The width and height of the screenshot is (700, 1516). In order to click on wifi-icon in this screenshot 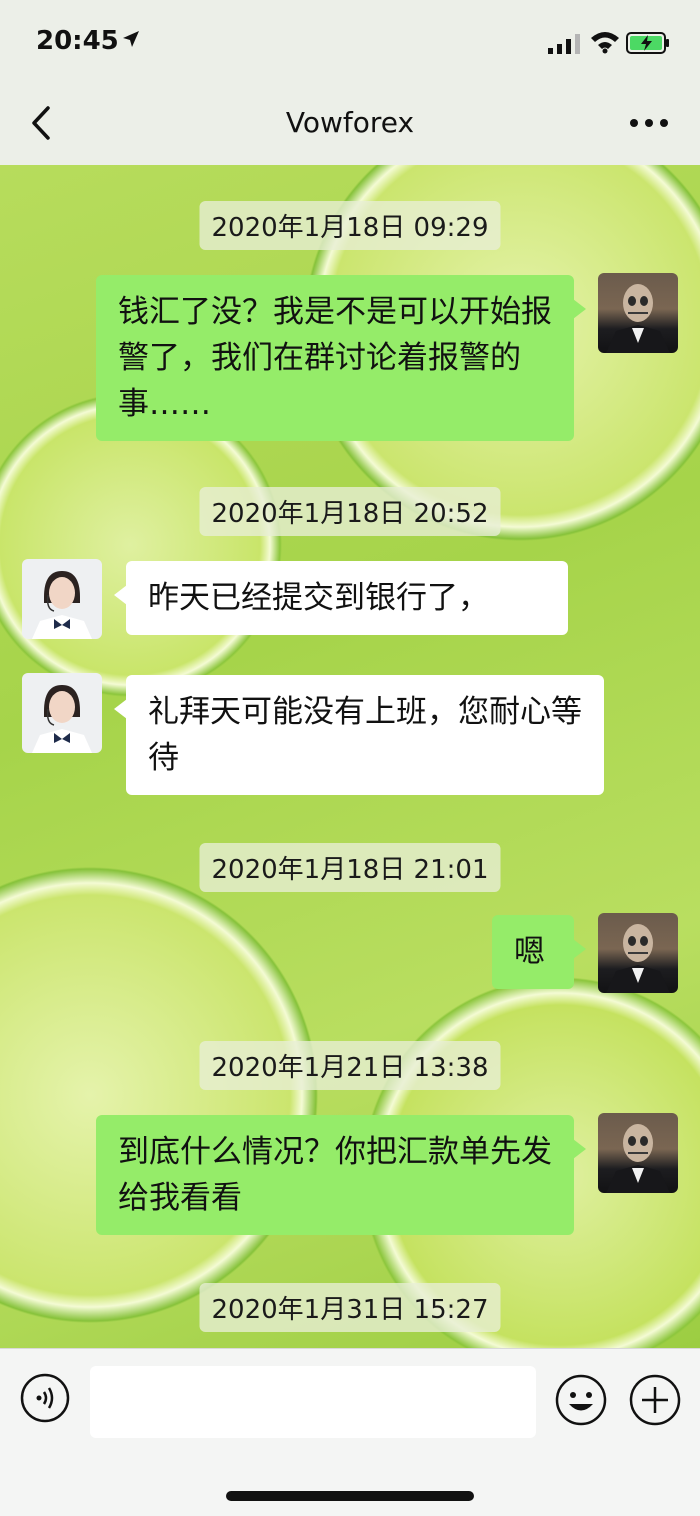, I will do `click(605, 43)`.